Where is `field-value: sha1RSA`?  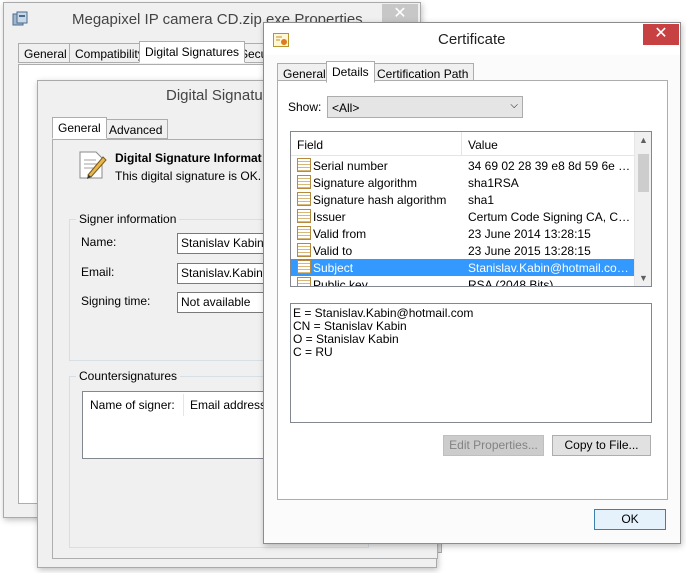
field-value: sha1RSA is located at coordinates (493, 183).